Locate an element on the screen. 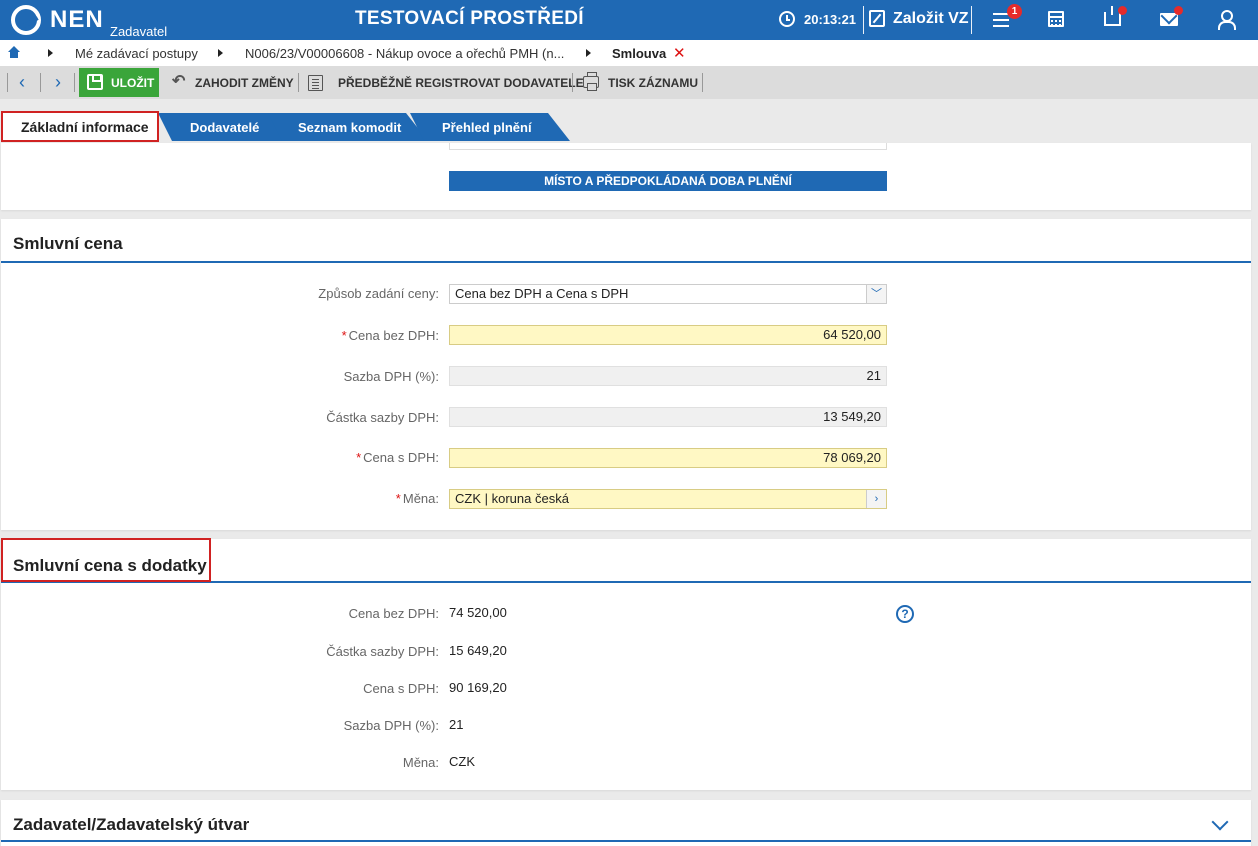 This screenshot has height=846, width=1258. contracting-authority-card: Zadavatel/Zadavatelský útvar is located at coordinates (626, 823).